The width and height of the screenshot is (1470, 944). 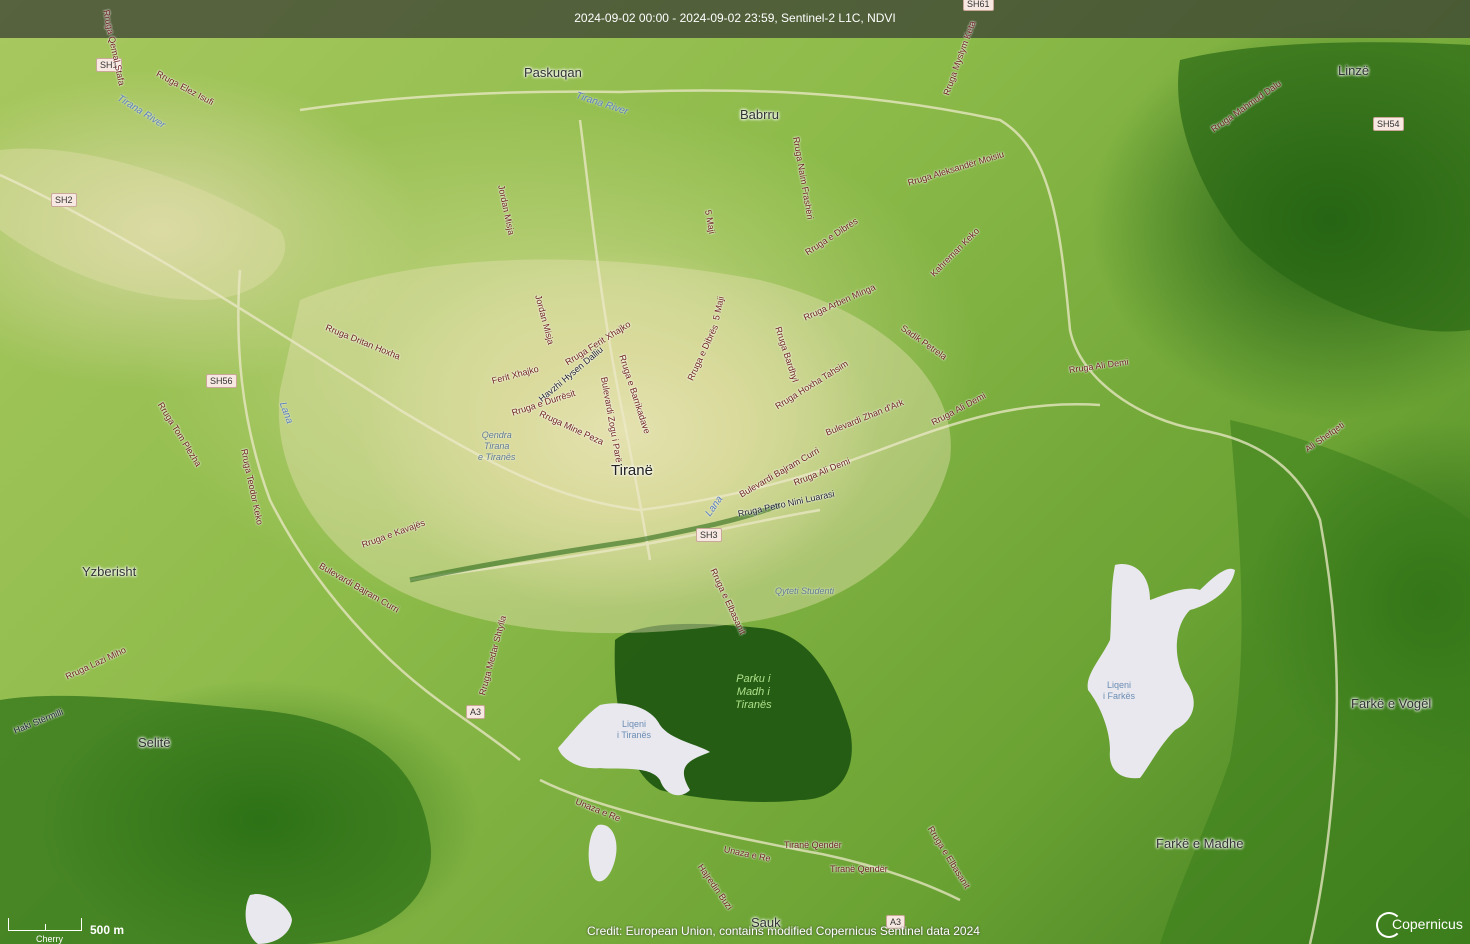 What do you see at coordinates (497, 446) in the screenshot?
I see `poi-center: Qendra Tirana e Tiranës` at bounding box center [497, 446].